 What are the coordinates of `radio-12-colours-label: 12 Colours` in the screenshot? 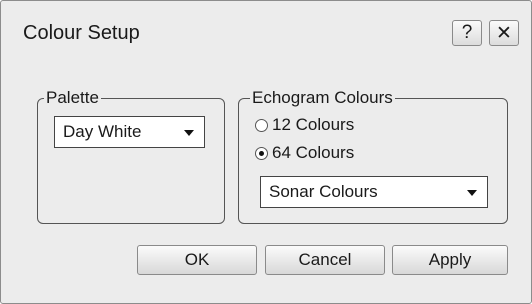 It's located at (313, 124).